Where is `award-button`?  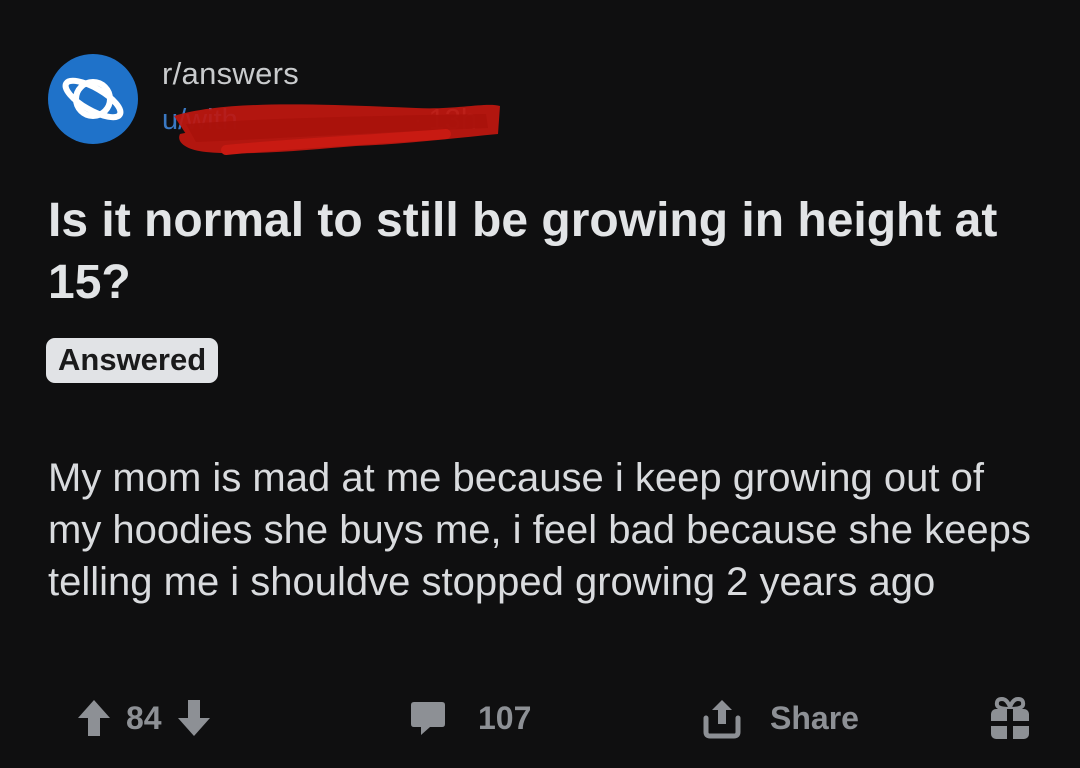
award-button is located at coordinates (1010, 718).